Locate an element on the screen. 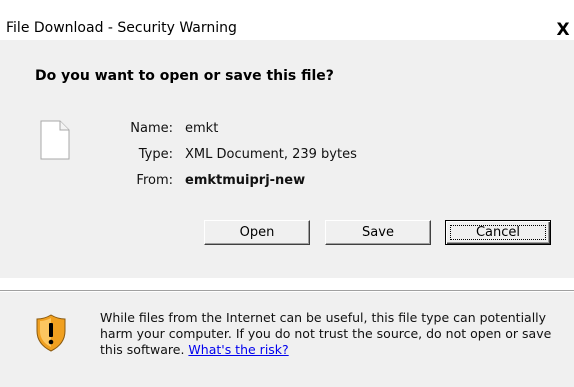 Image resolution: width=574 pixels, height=387 pixels. security-shield-icon is located at coordinates (51, 333).